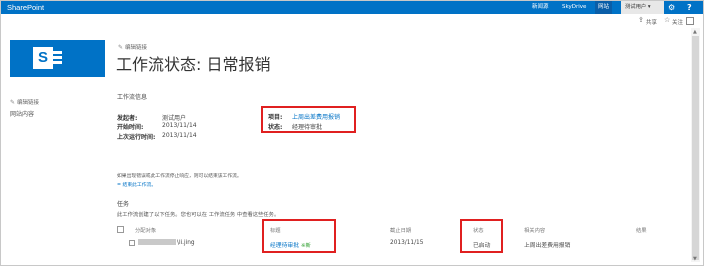 This screenshot has width=704, height=266. Describe the element at coordinates (306, 246) in the screenshot. I see `new-badge: ※新` at that location.